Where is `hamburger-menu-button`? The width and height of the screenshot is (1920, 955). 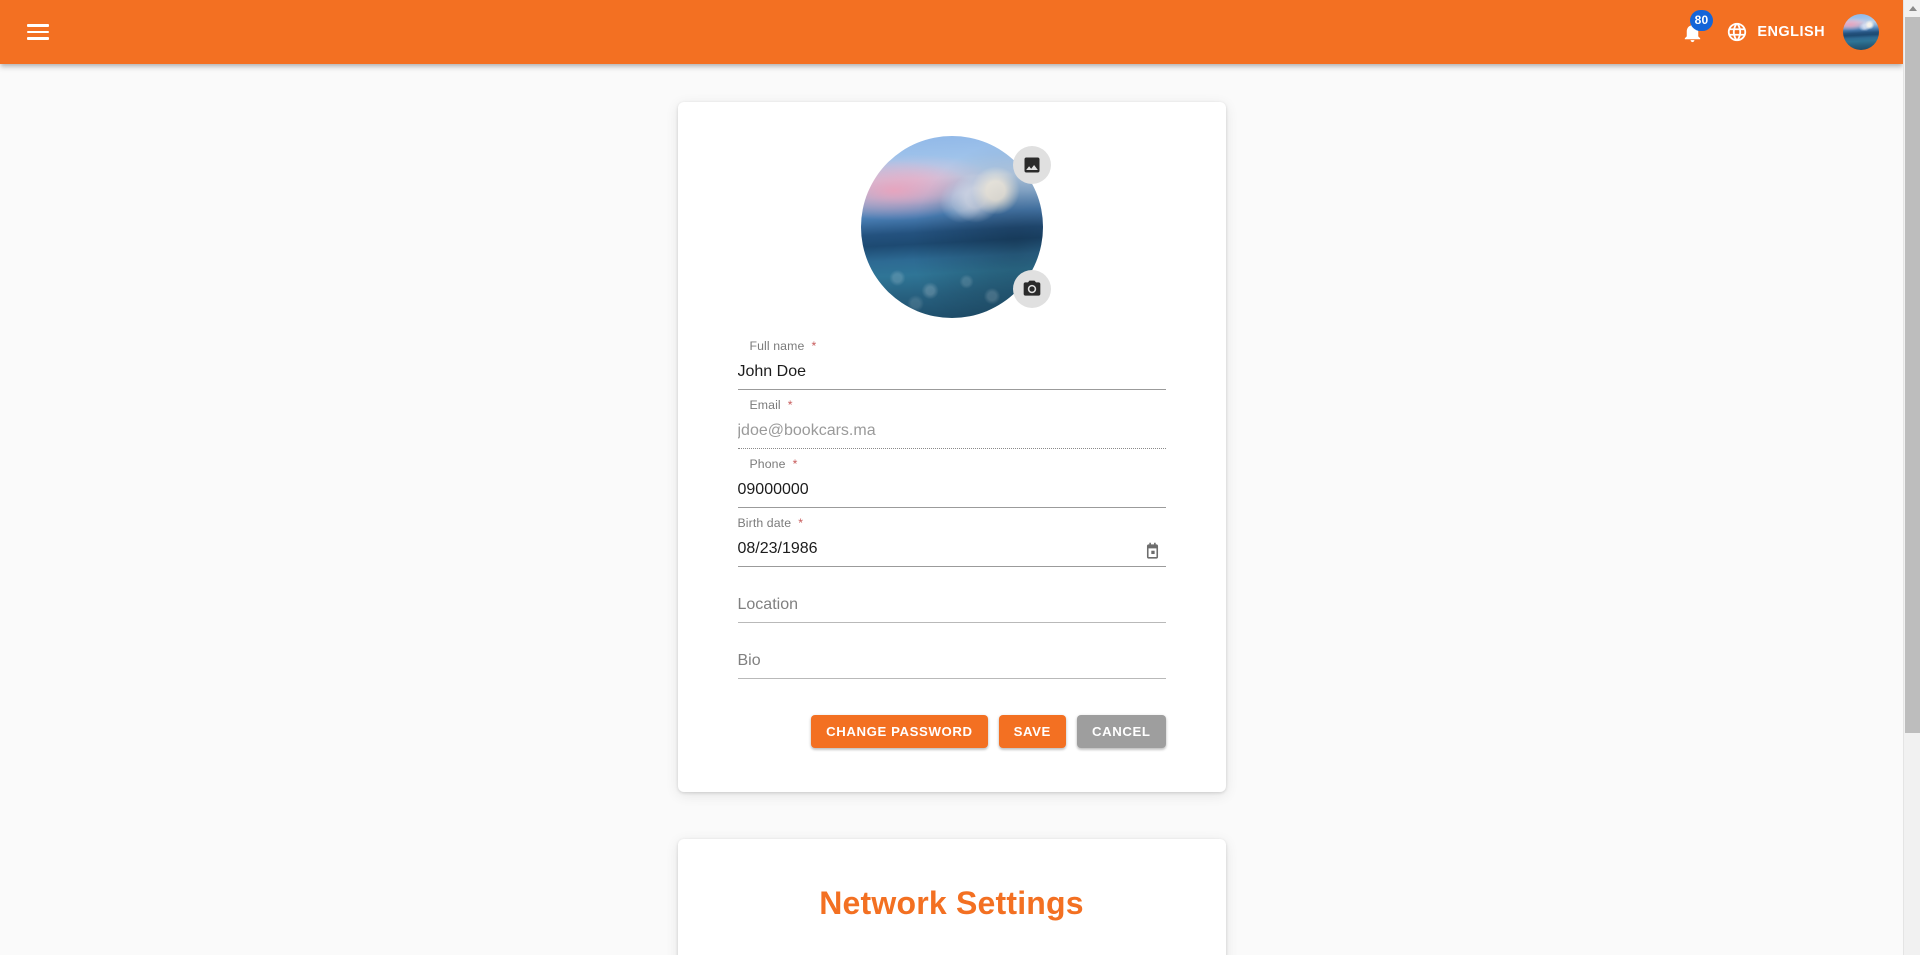 hamburger-menu-button is located at coordinates (38, 32).